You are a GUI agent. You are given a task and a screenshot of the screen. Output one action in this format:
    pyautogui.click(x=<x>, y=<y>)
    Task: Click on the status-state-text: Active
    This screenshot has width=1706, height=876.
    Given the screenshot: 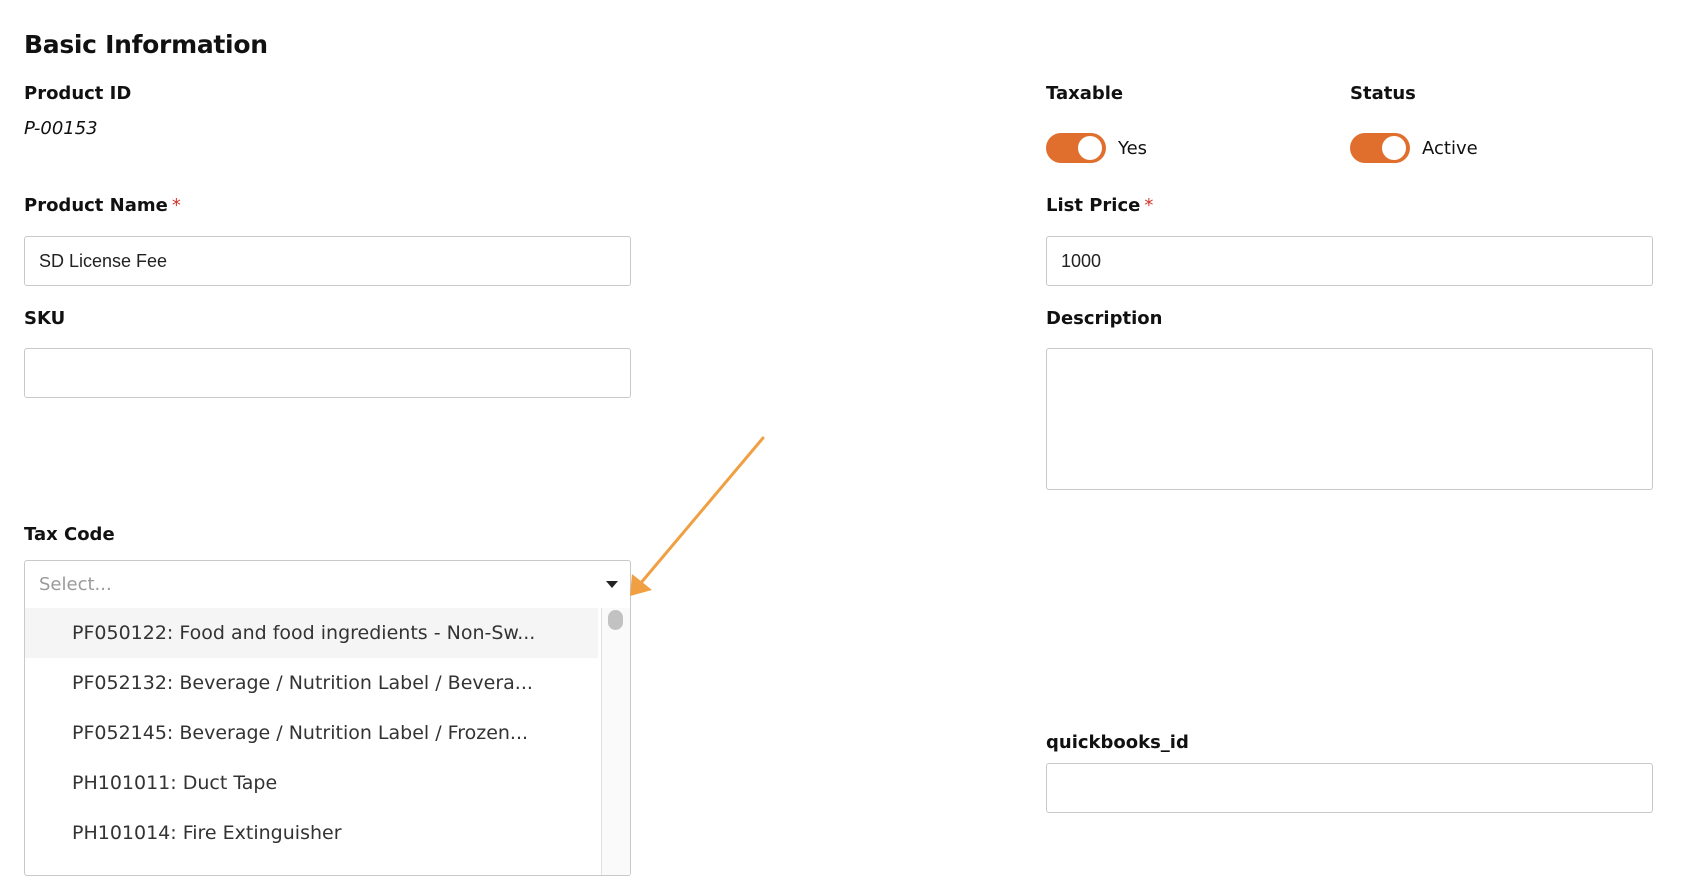 What is the action you would take?
    pyautogui.click(x=1450, y=148)
    